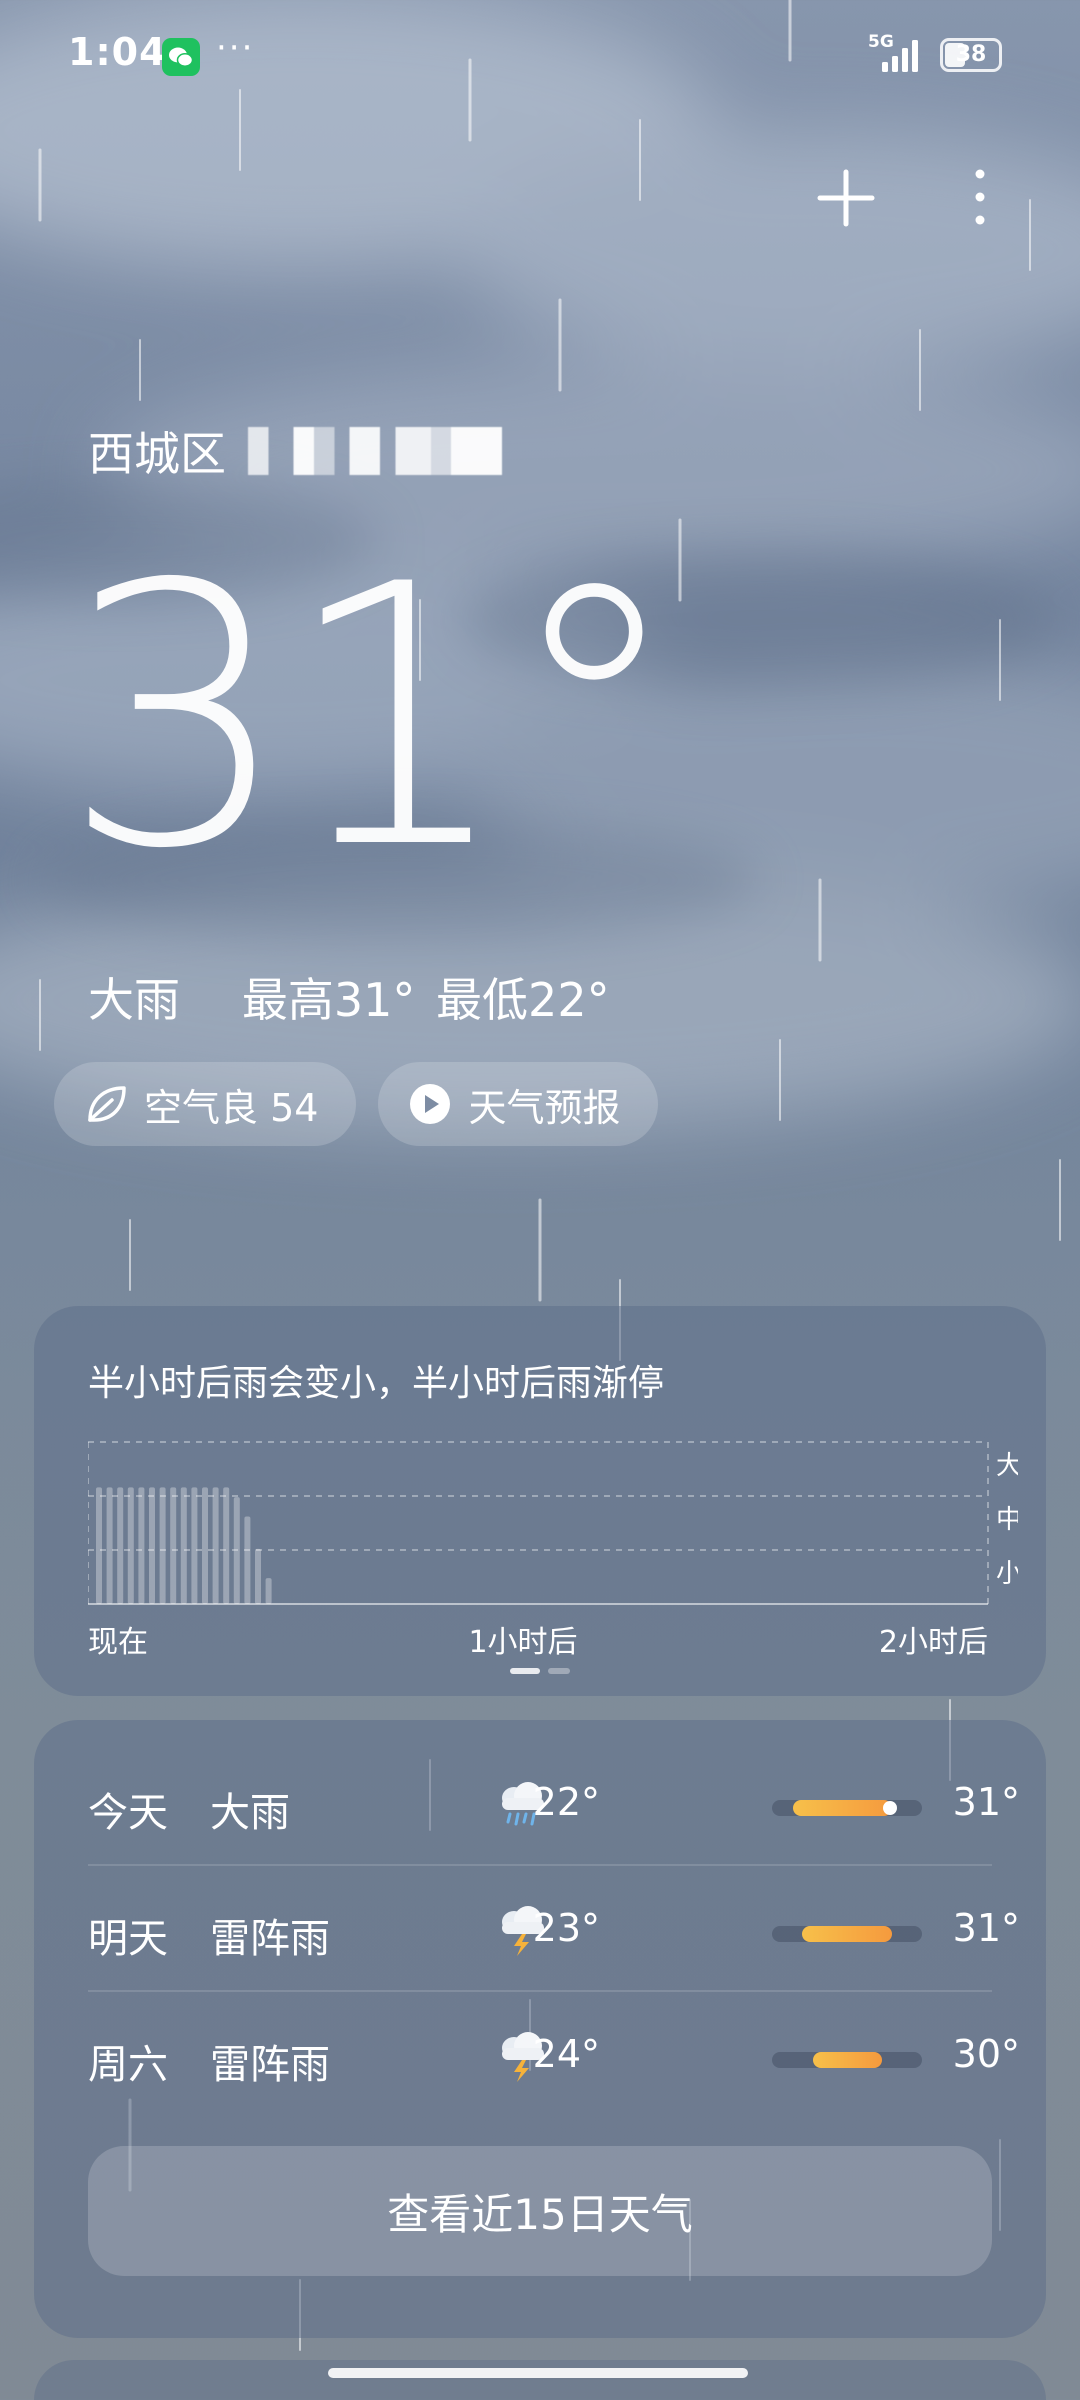 The image size is (1080, 2400). Describe the element at coordinates (538, 2373) in the screenshot. I see `home-indicator` at that location.